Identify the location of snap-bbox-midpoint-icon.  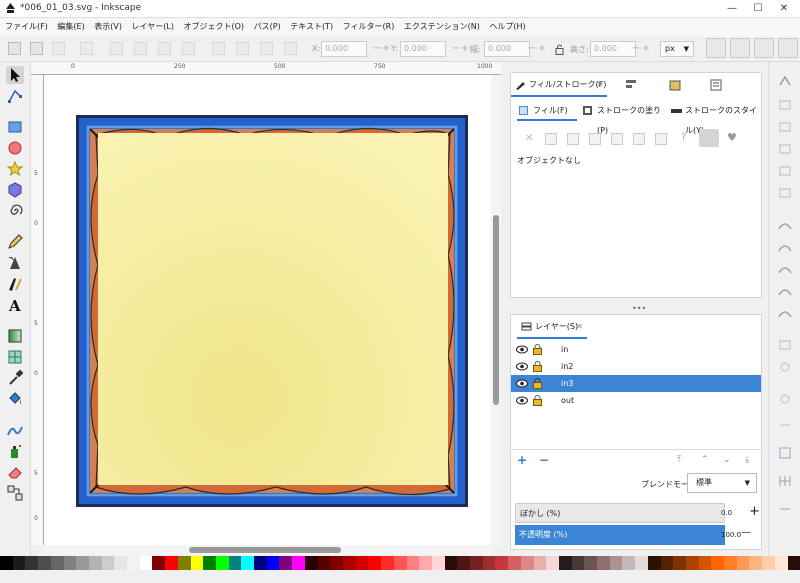
(785, 171).